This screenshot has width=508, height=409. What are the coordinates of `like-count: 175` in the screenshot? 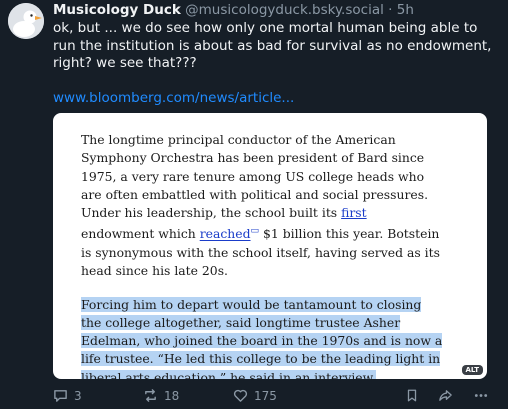 It's located at (265, 395).